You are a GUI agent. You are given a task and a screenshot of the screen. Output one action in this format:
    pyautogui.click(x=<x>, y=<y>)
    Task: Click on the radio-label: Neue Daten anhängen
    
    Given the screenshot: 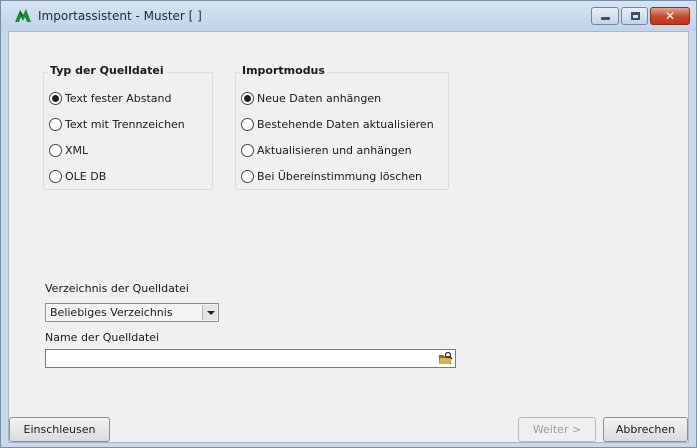 What is the action you would take?
    pyautogui.click(x=319, y=98)
    